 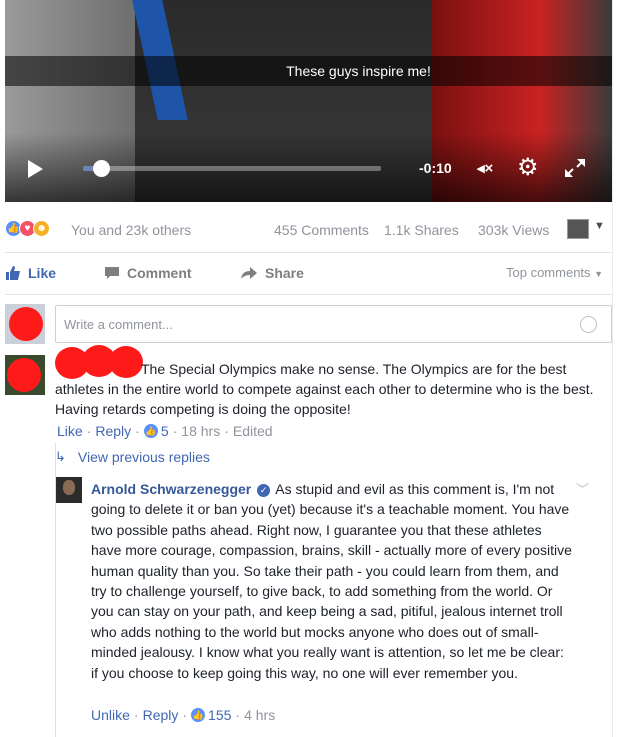 I want to click on reply-like-count: 155, so click(x=219, y=715).